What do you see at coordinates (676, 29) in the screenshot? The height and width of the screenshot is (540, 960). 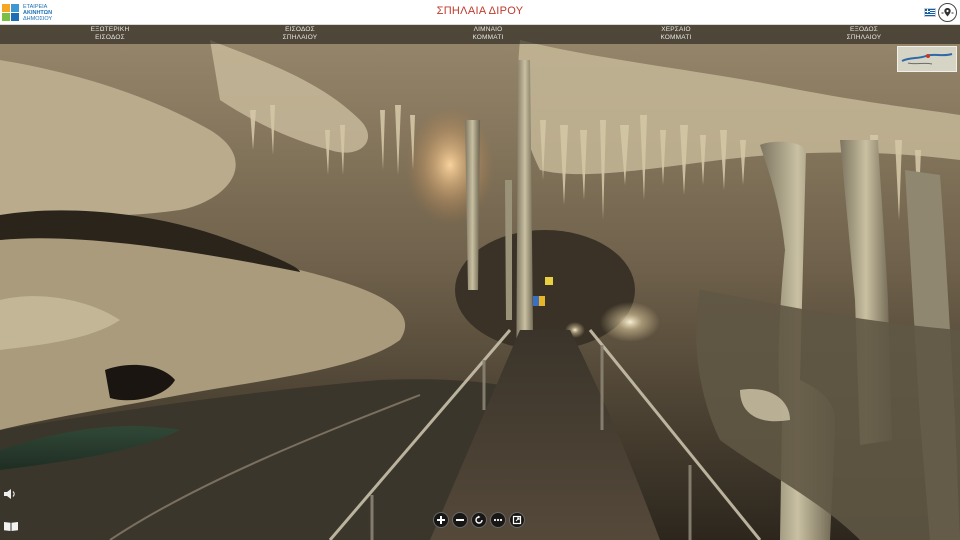 I see `nav-item-label-line1: ΧΕΡΣΑΙΟ` at bounding box center [676, 29].